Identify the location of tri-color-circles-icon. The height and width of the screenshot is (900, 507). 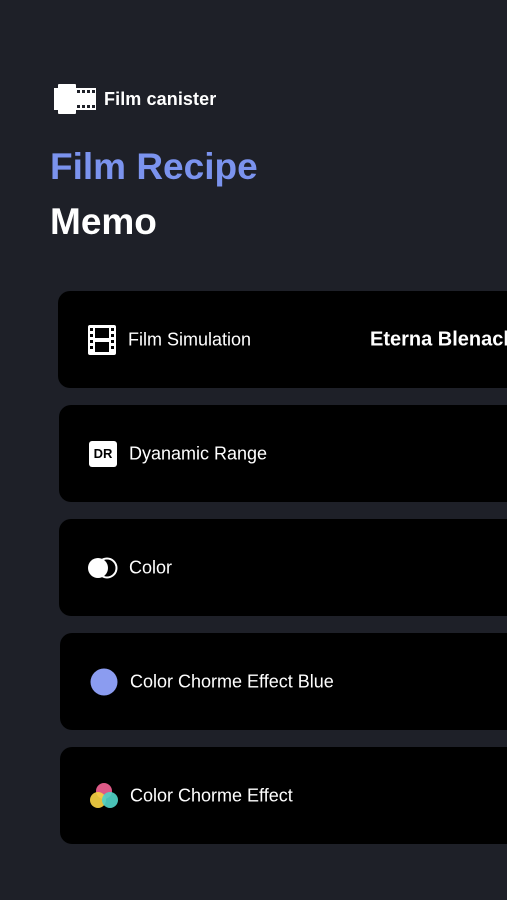
(104, 796).